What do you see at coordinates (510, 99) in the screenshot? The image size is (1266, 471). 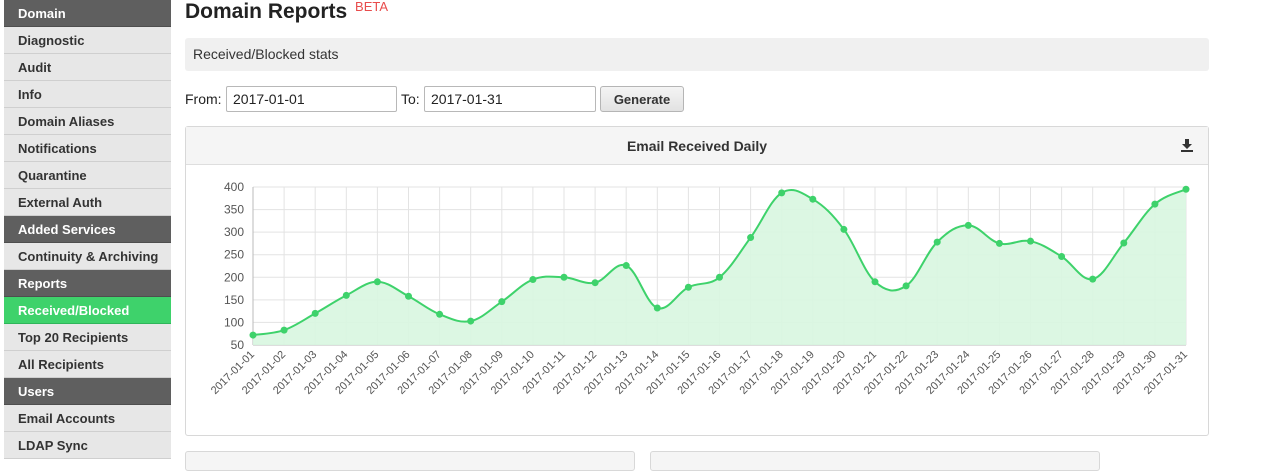 I see `to-date-input` at bounding box center [510, 99].